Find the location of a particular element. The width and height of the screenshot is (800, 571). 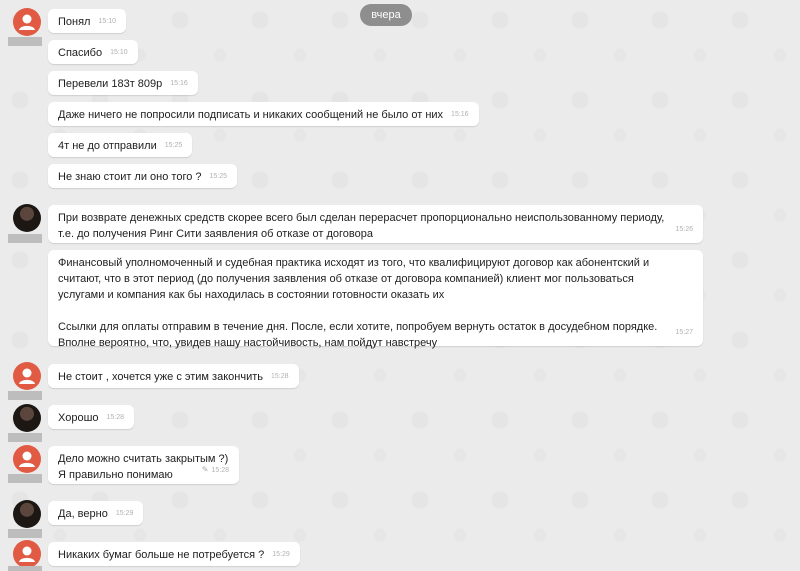

message-bubble: Спасибо 15:10 is located at coordinates (93, 52).